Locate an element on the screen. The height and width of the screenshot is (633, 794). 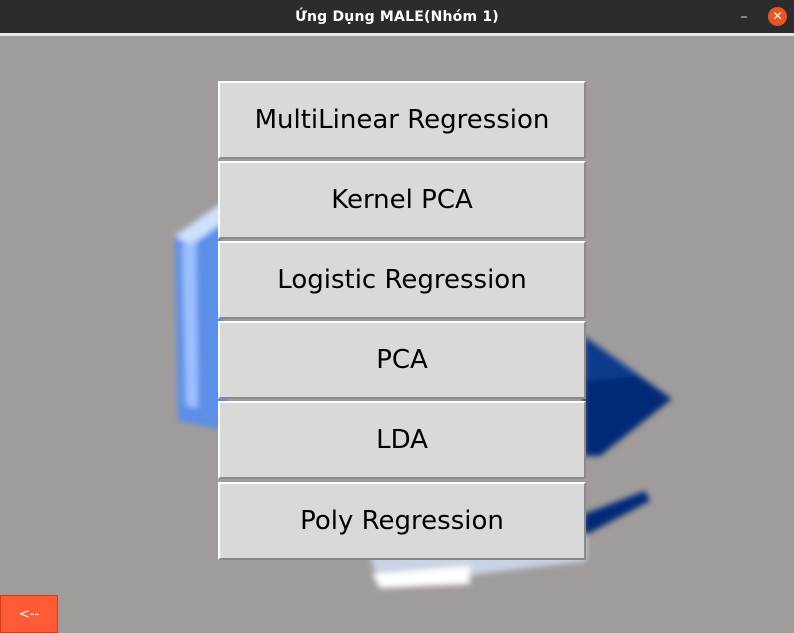
poly-regression-label: Poly Regression is located at coordinates (402, 521).